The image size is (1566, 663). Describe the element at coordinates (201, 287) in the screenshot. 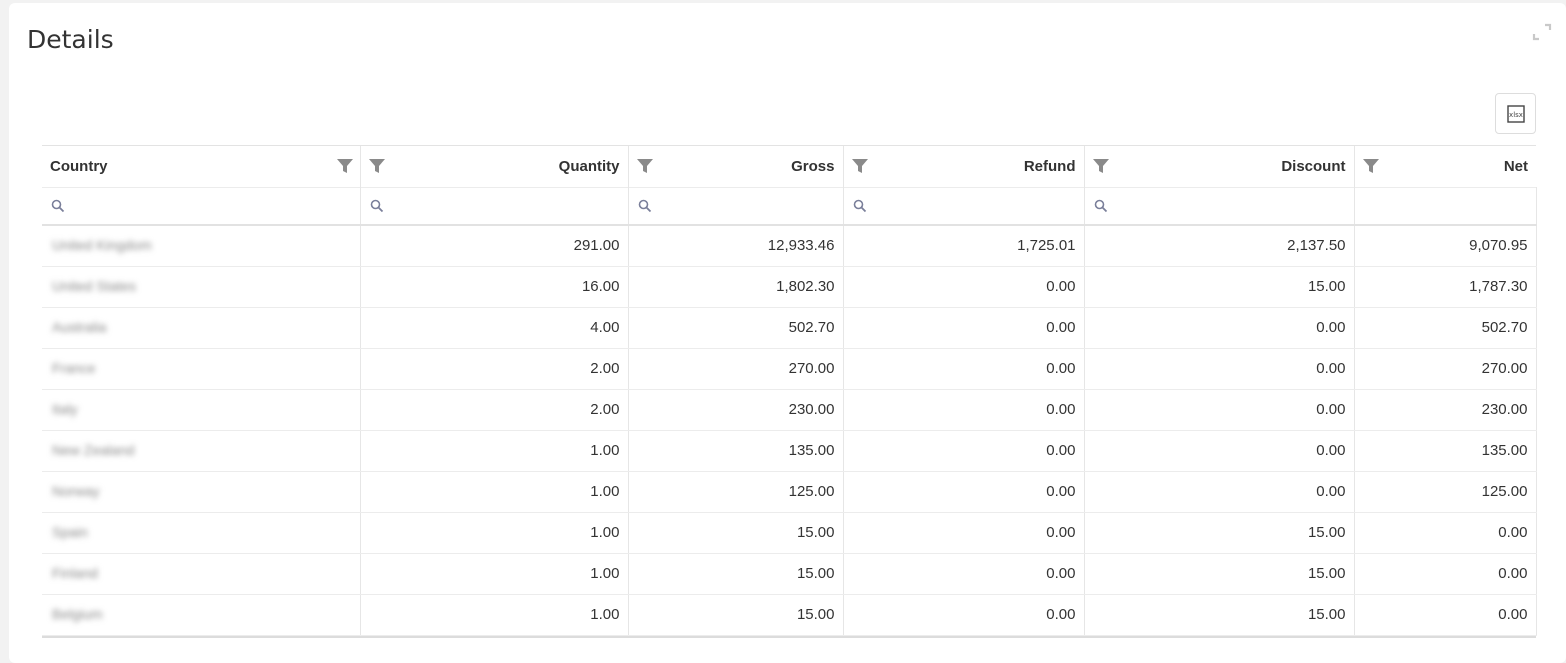

I see `cell-country: United States` at that location.